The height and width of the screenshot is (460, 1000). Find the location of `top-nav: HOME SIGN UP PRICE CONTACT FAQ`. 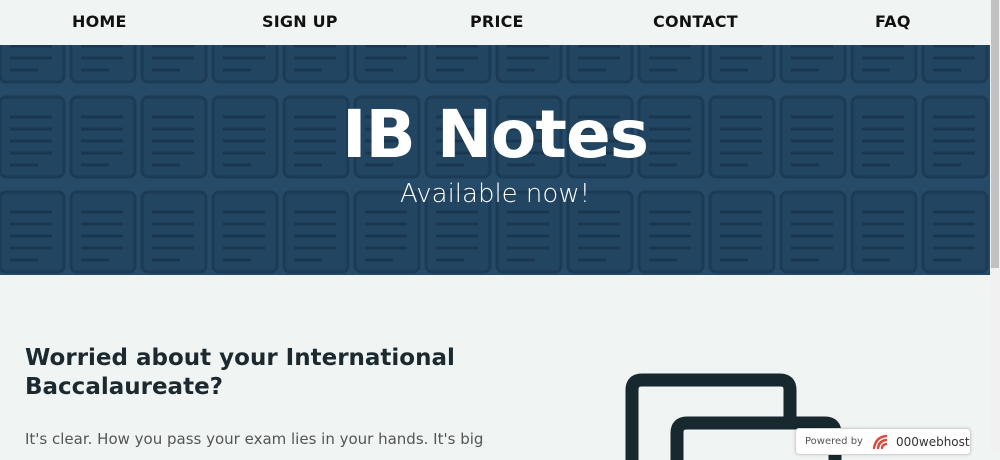

top-nav: HOME SIGN UP PRICE CONTACT FAQ is located at coordinates (495, 22).